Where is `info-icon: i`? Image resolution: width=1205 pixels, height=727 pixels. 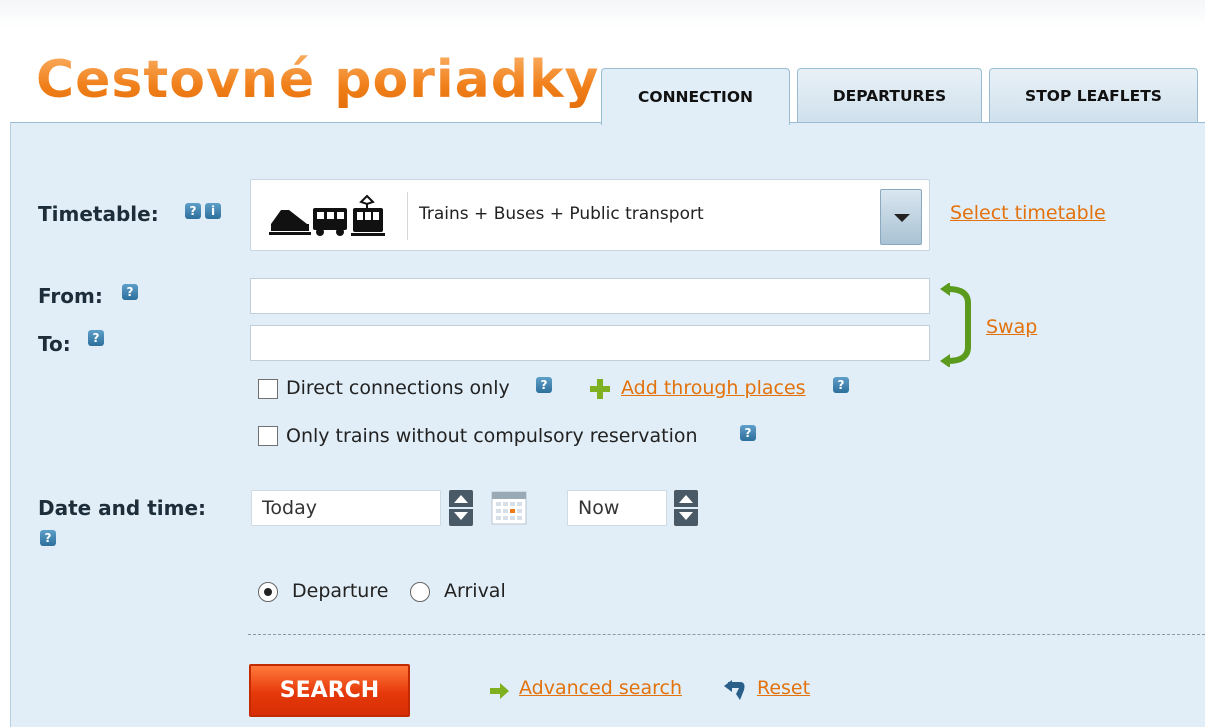 info-icon: i is located at coordinates (213, 211).